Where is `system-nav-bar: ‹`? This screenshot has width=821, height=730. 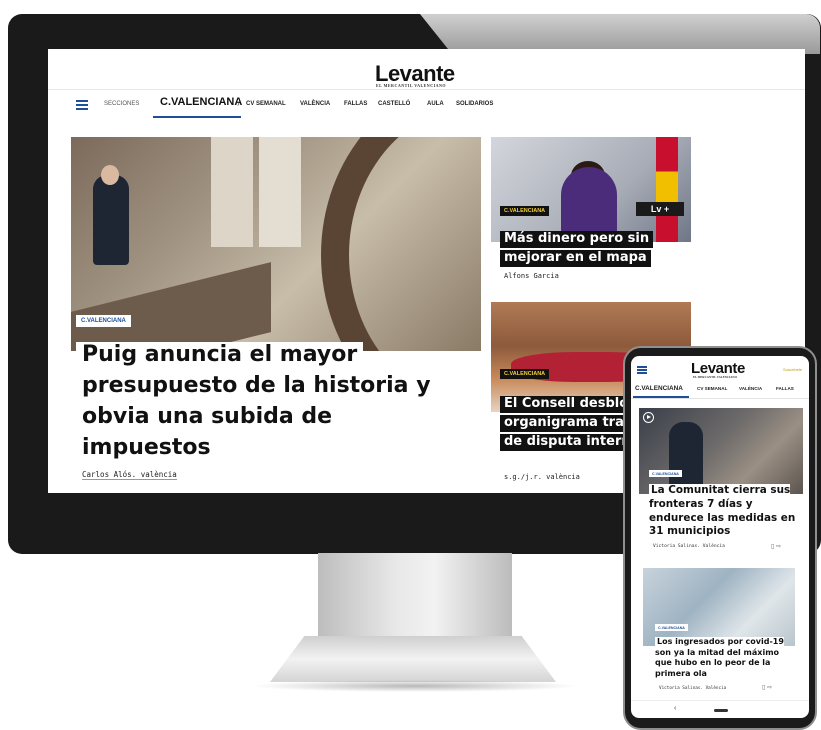 system-nav-bar: ‹ is located at coordinates (720, 709).